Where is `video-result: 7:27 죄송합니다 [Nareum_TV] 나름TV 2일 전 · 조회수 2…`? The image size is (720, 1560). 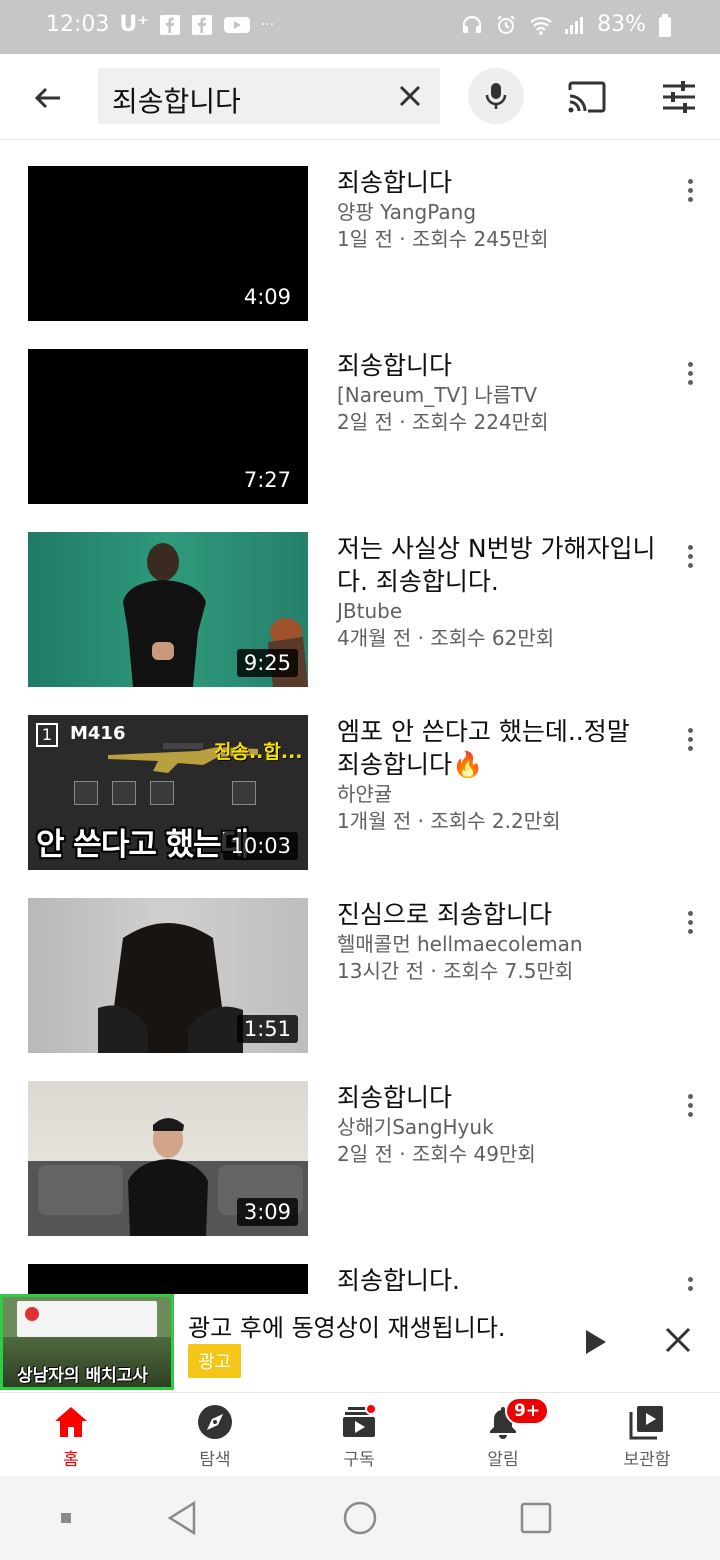
video-result: 7:27 죄송합니다 [Nareum_TV] 나름TV 2일 전 · 조회수 2… is located at coordinates (360, 429).